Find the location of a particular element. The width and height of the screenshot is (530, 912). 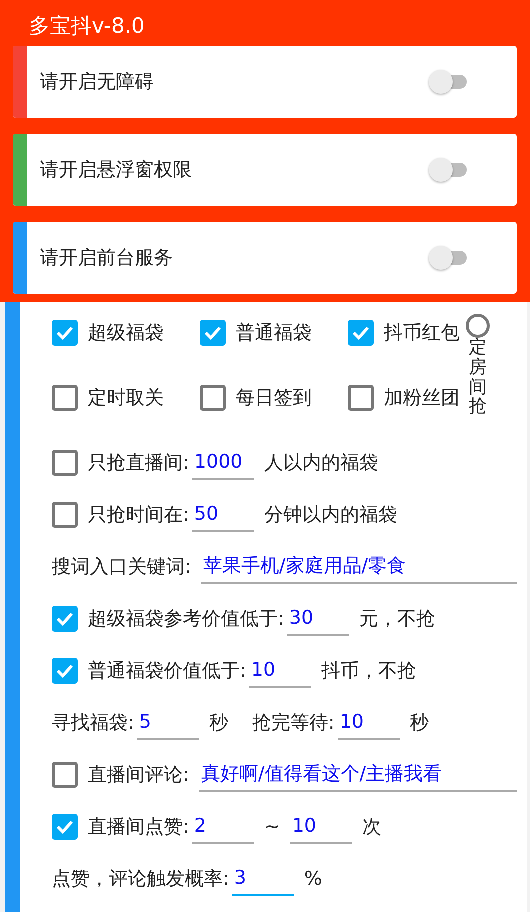

permission-label: 请开启无障碍 is located at coordinates (97, 82).